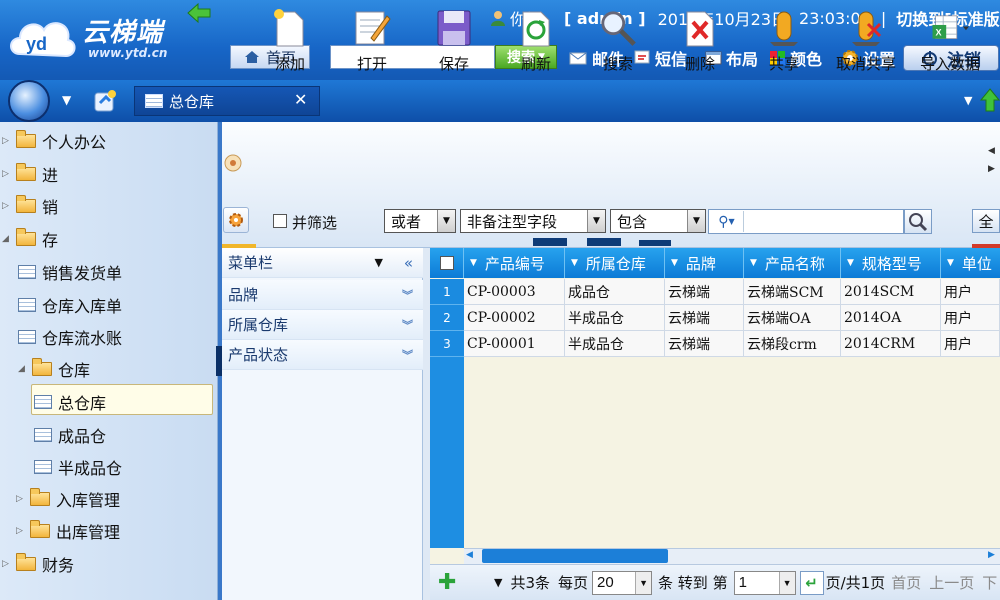  Describe the element at coordinates (891, 263) in the screenshot. I see `column-header-spec: ▼ 规格型号` at that location.